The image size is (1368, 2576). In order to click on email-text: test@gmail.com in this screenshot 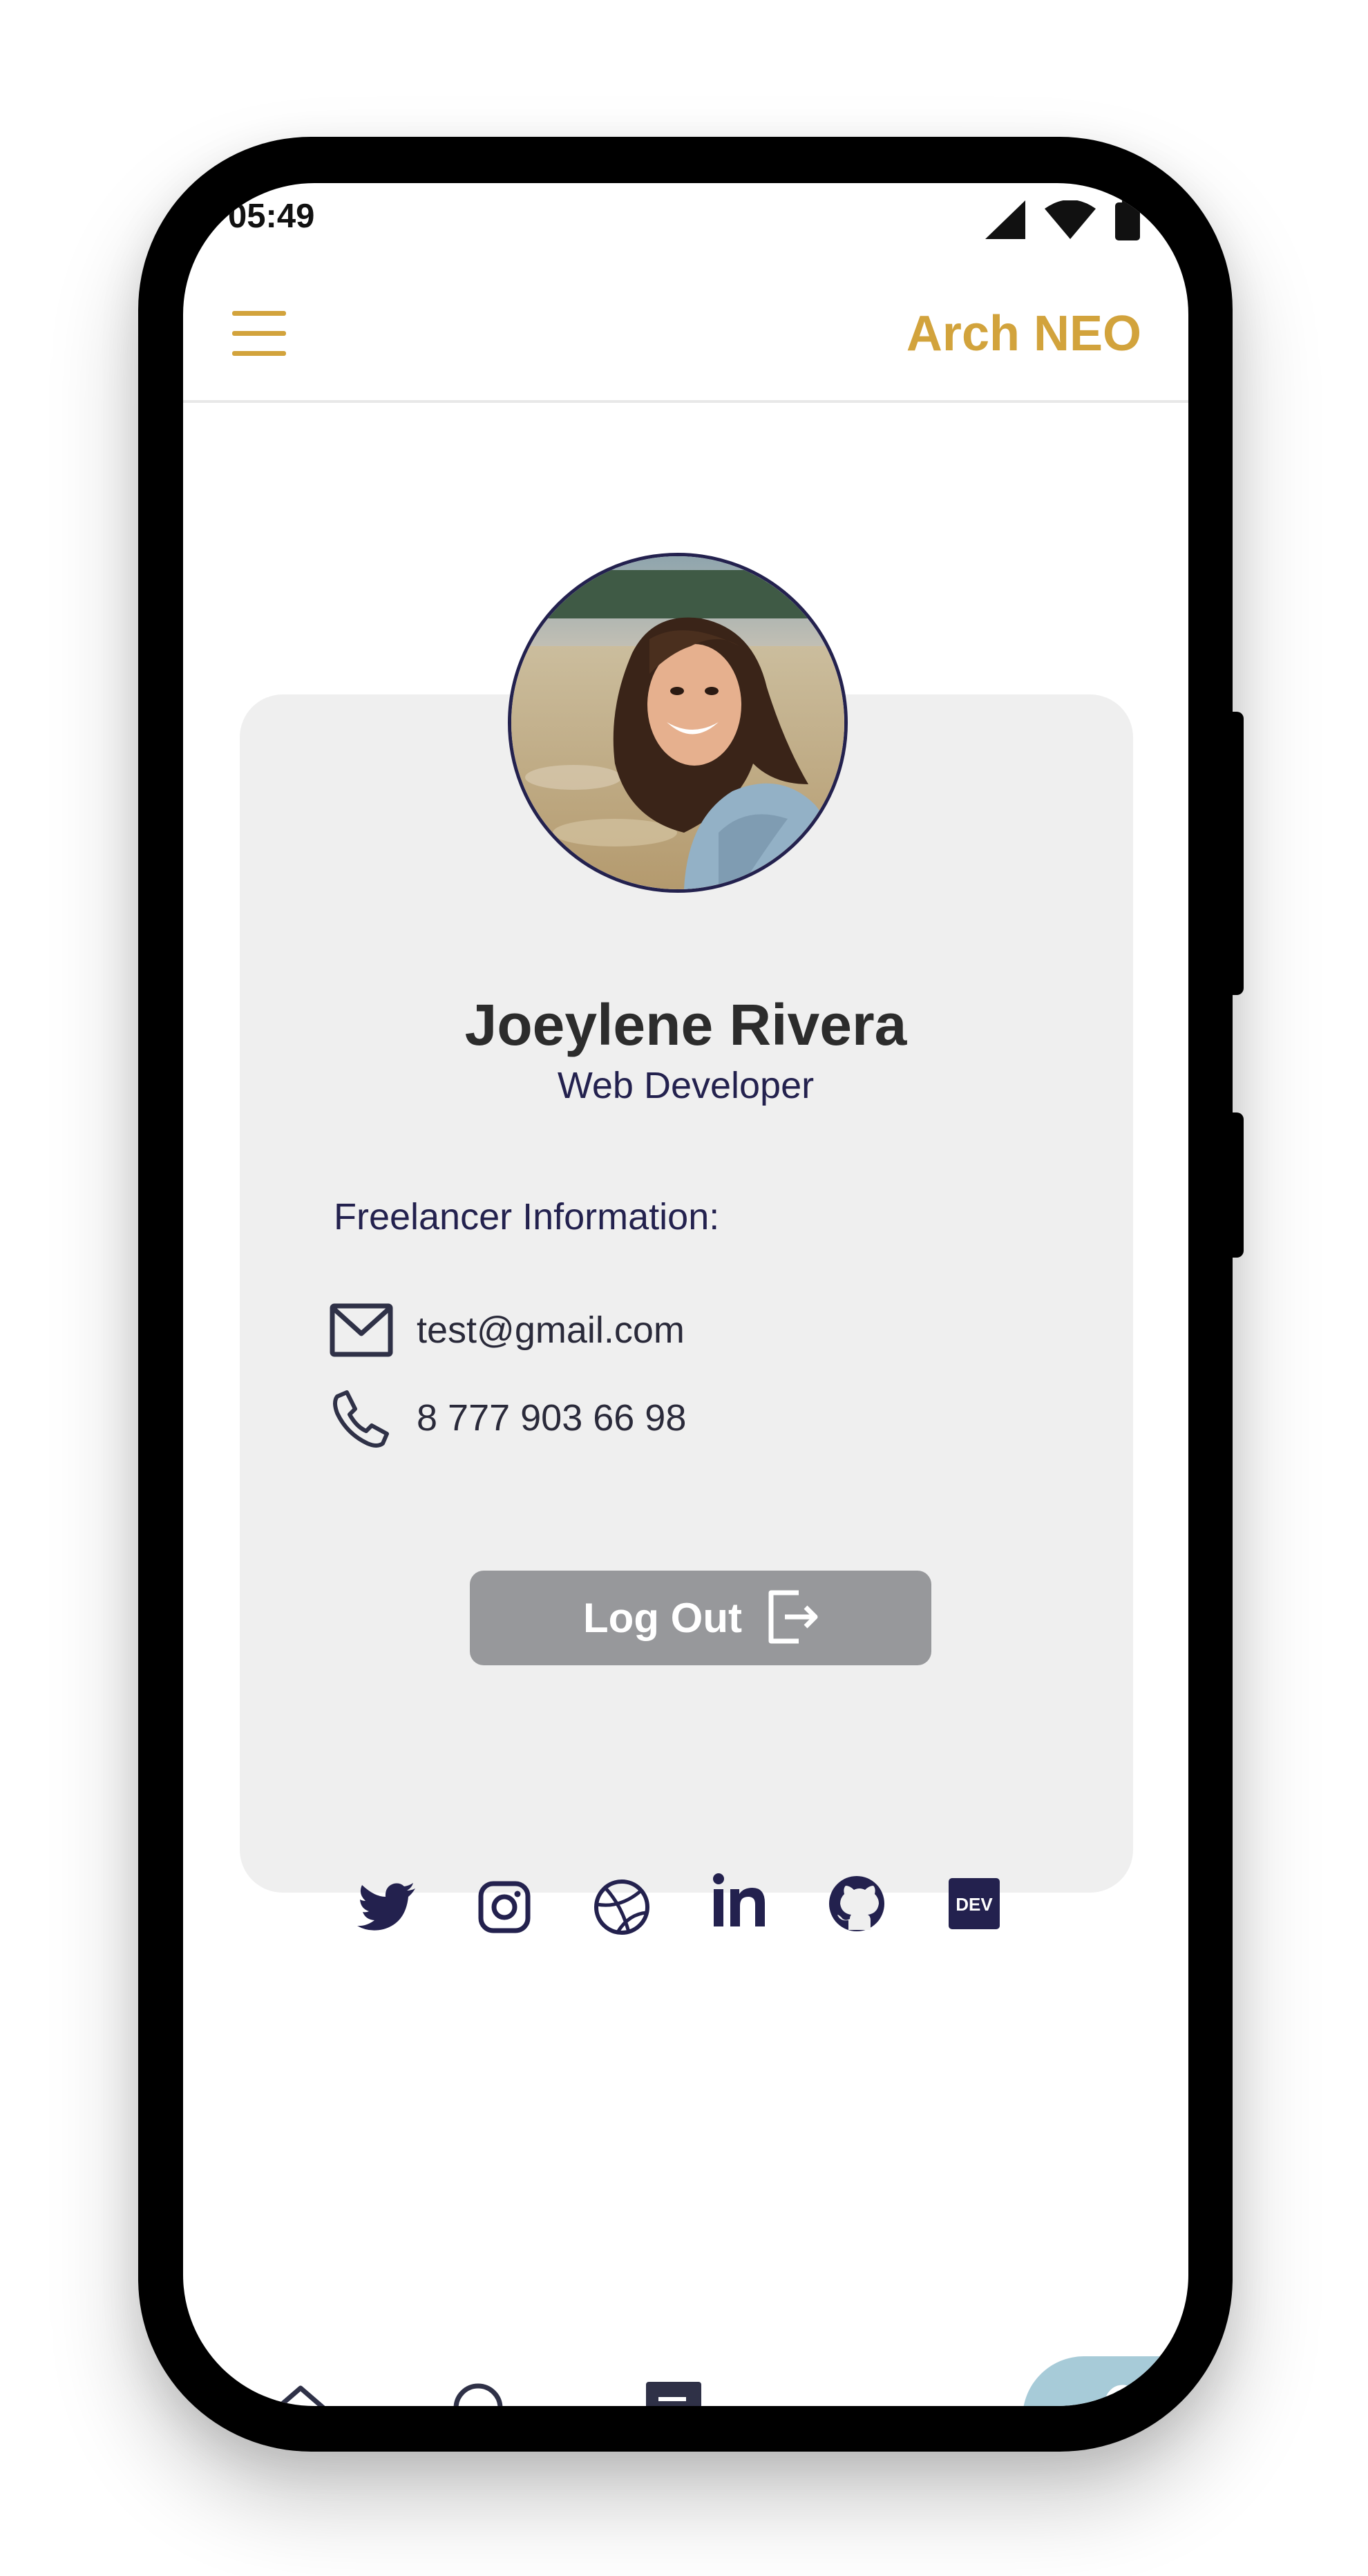, I will do `click(551, 1330)`.